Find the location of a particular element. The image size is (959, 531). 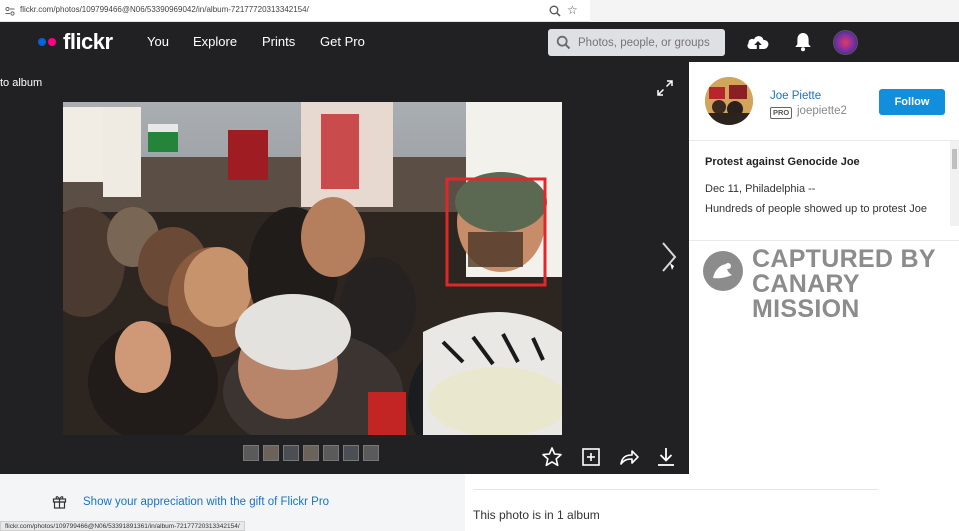

nav-get-pro: Get Pro is located at coordinates (342, 41).